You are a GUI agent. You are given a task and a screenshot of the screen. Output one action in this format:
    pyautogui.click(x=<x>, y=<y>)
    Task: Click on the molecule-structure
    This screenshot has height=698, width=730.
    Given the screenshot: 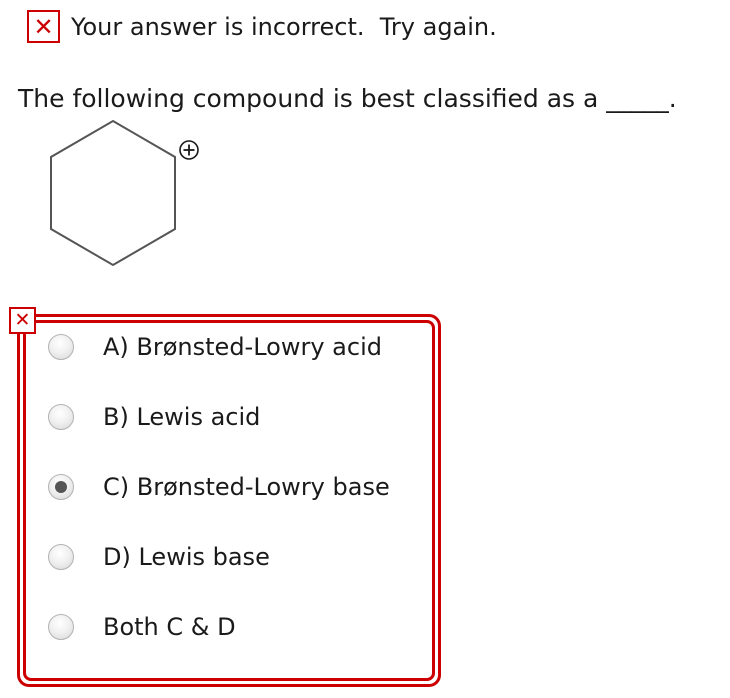 What is the action you would take?
    pyautogui.click(x=124, y=193)
    